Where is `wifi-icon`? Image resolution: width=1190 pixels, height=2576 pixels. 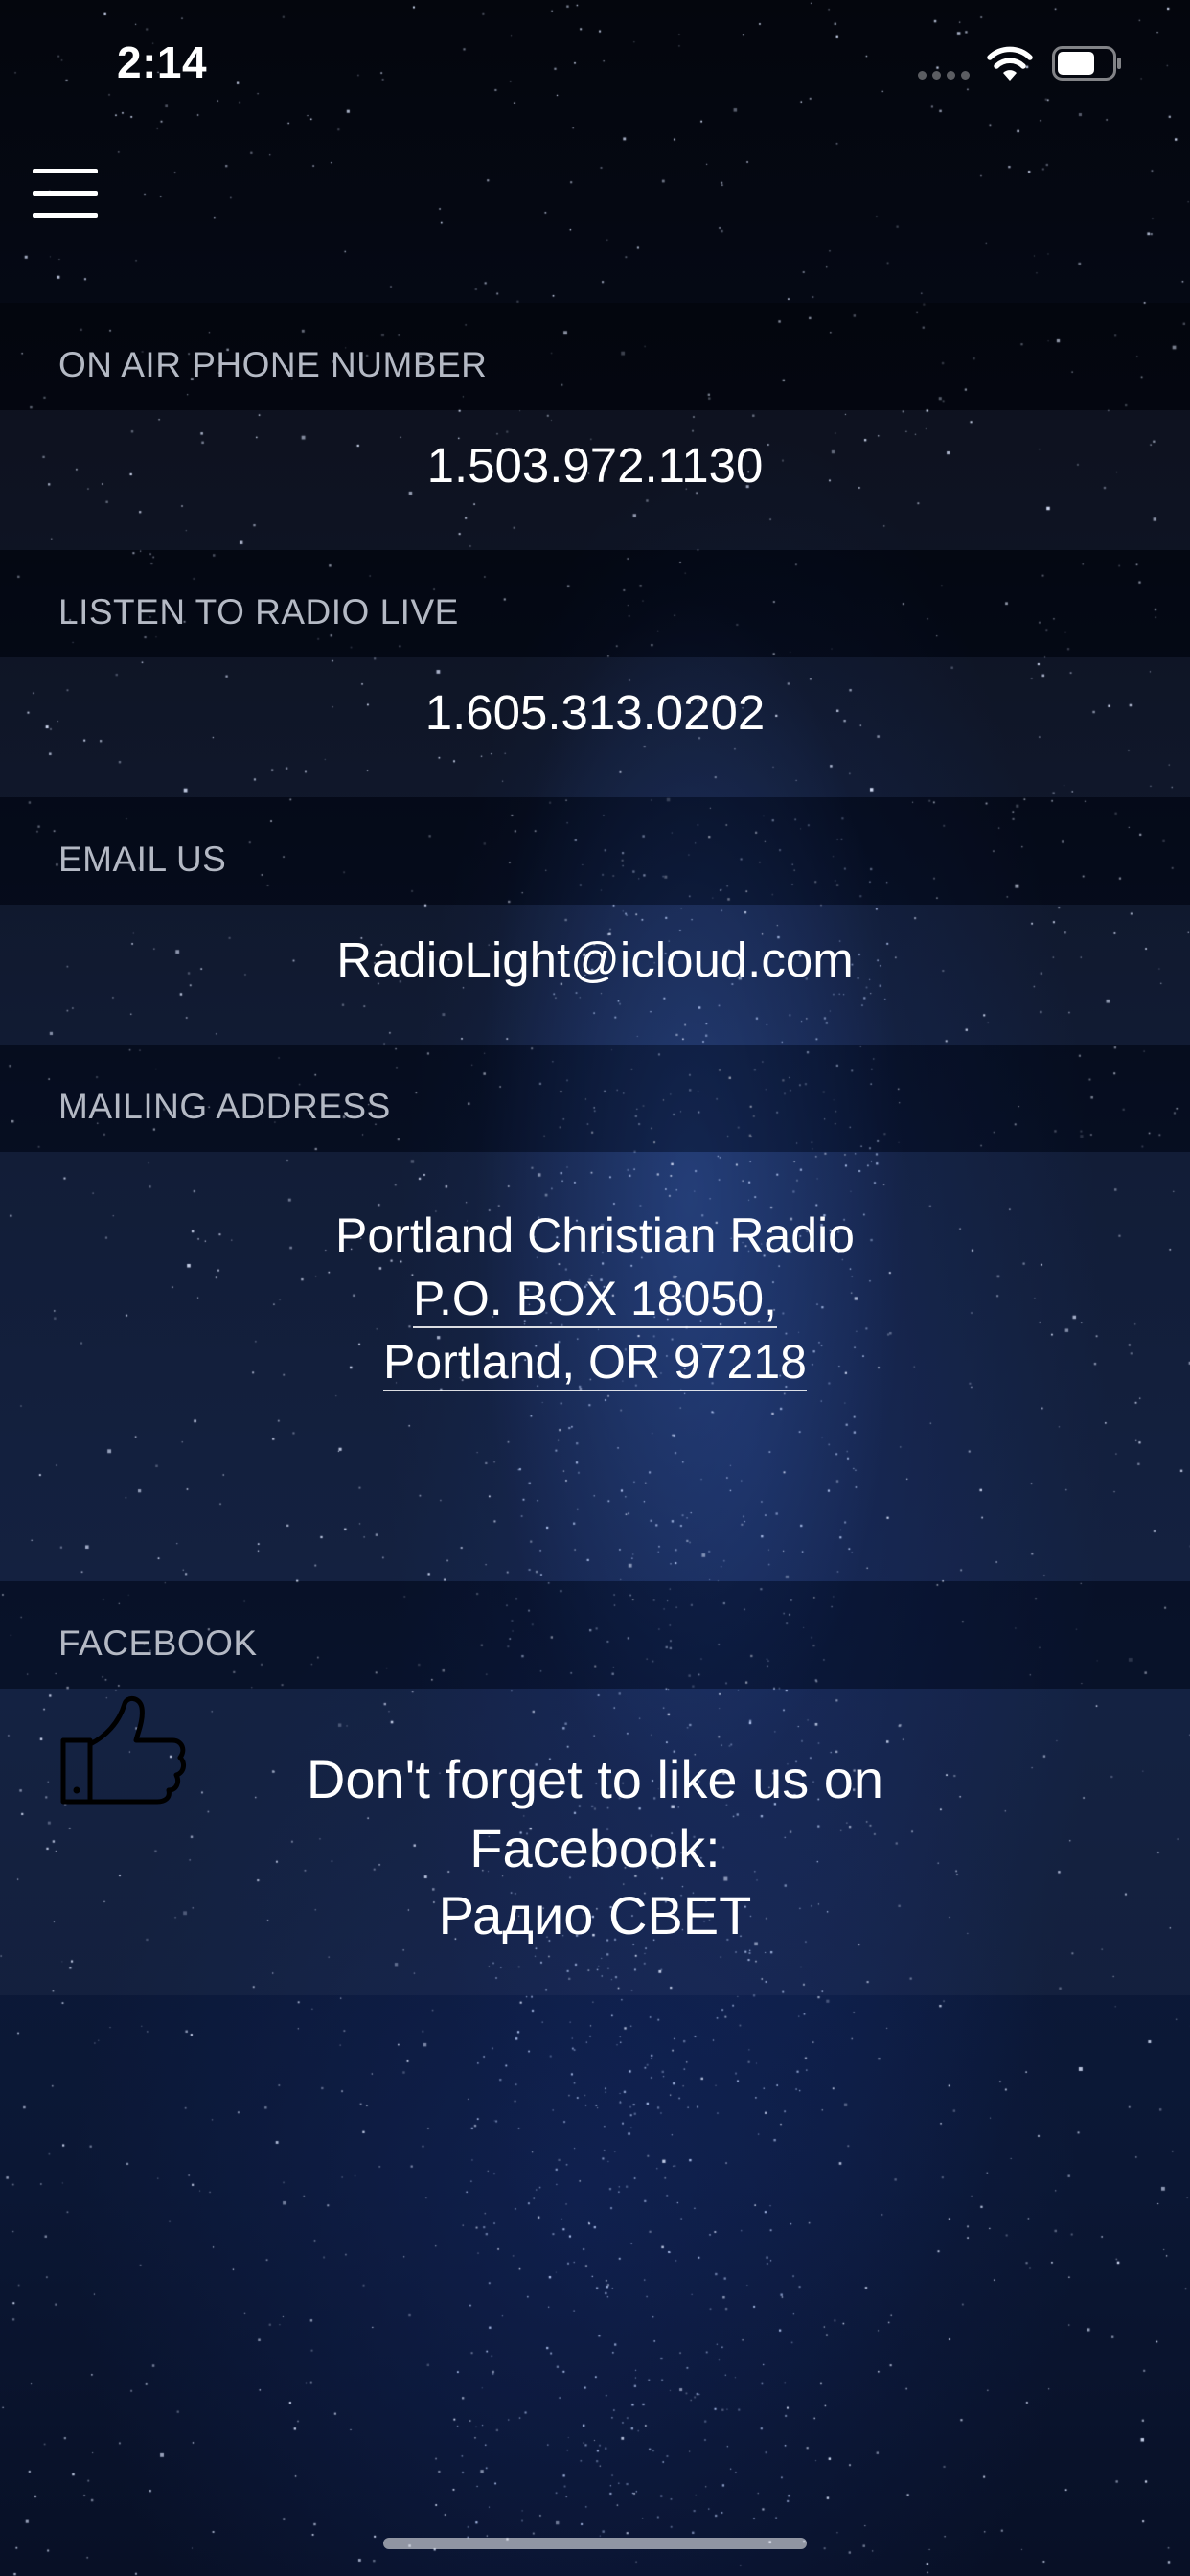 wifi-icon is located at coordinates (1010, 63).